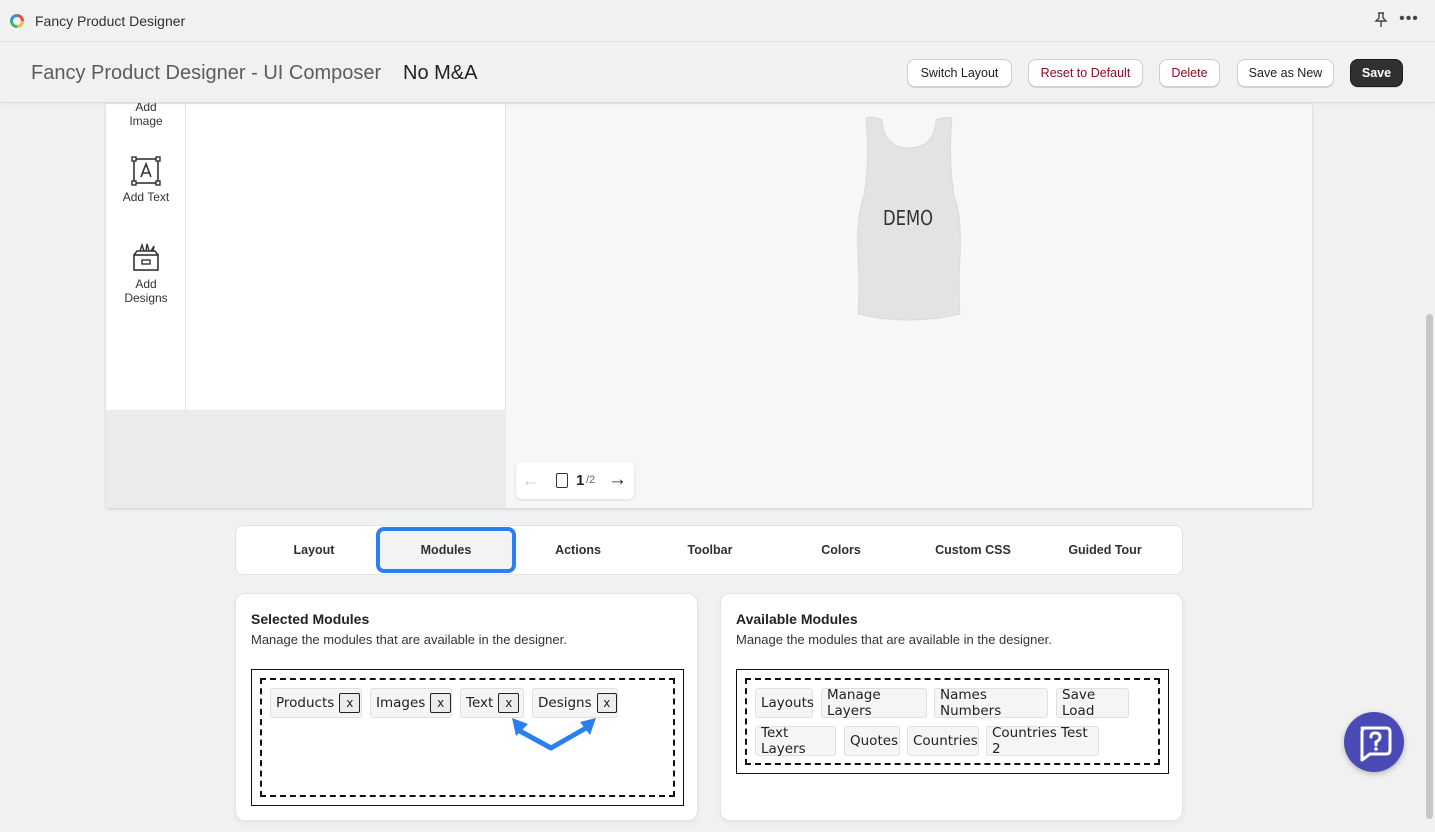 This screenshot has height=832, width=1435. I want to click on module-chip-text-layers: Text Layers, so click(795, 741).